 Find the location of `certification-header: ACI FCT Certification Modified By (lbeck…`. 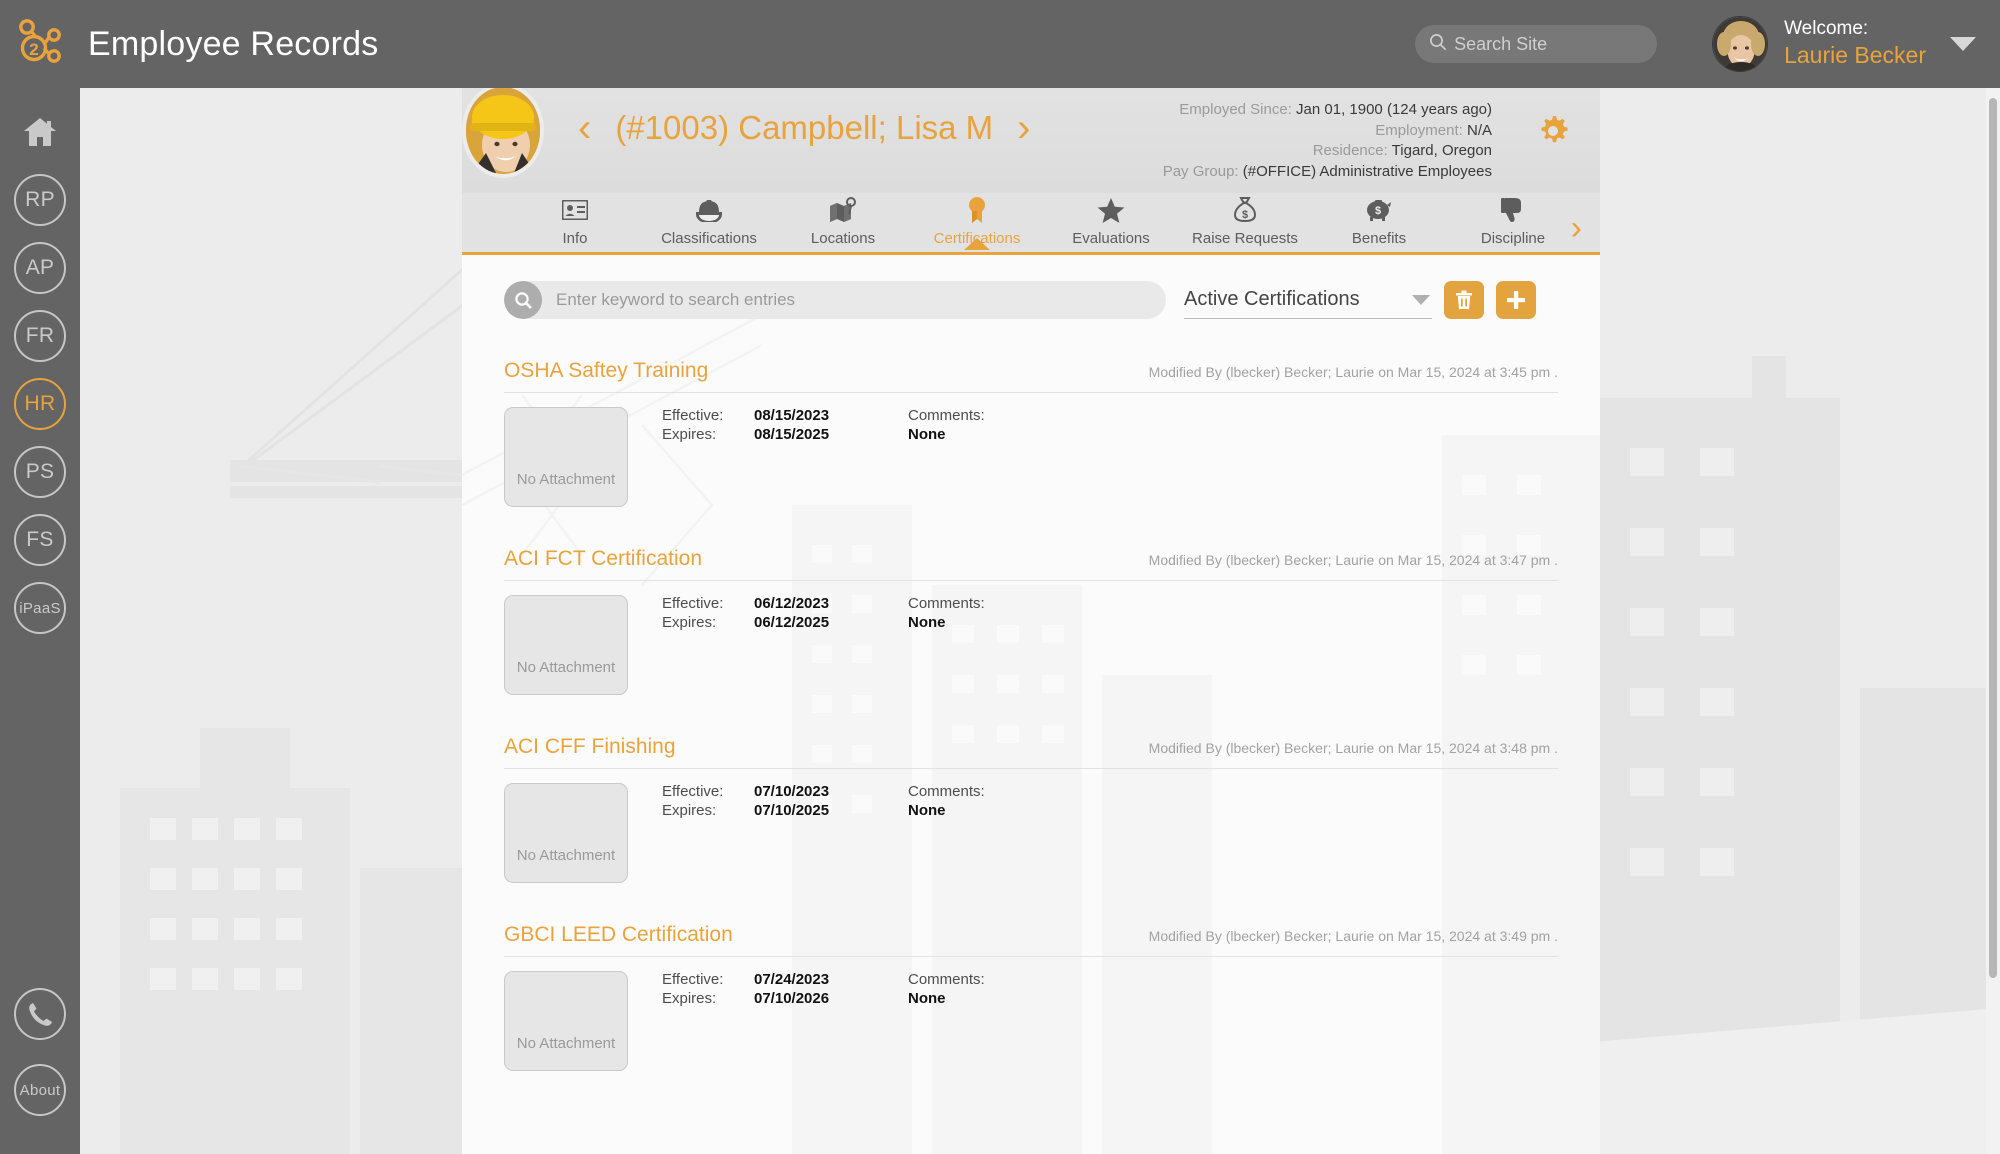

certification-header: ACI FCT Certification Modified By (lbeck… is located at coordinates (1031, 564).